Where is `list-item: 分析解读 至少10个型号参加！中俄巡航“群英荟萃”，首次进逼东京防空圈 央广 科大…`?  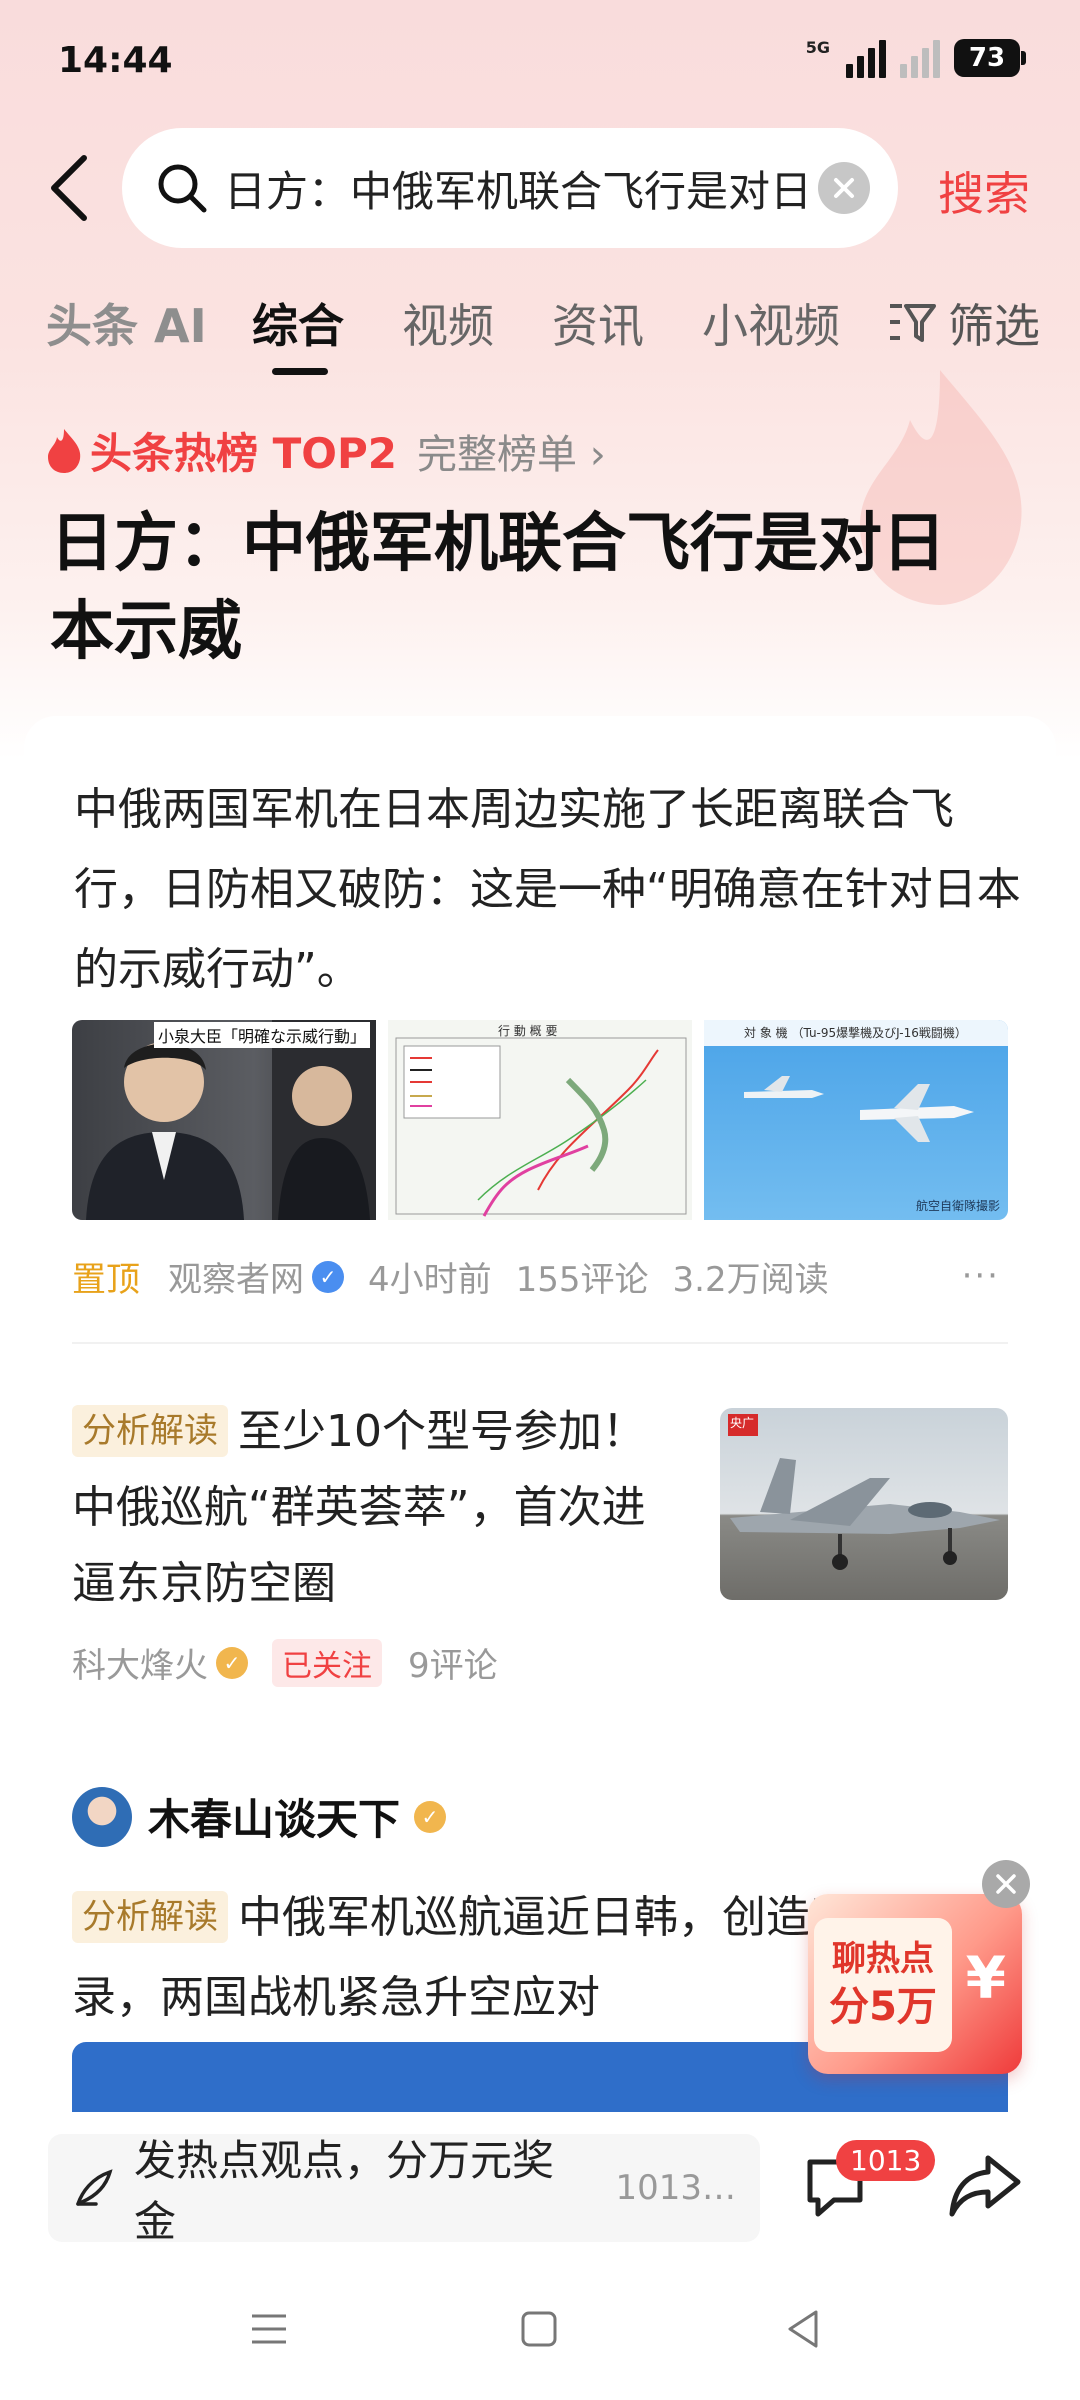 list-item: 分析解读 至少10个型号参加！中俄巡航“群英荟萃”，首次进逼东京防空圈 央广 科大… is located at coordinates (540, 1540).